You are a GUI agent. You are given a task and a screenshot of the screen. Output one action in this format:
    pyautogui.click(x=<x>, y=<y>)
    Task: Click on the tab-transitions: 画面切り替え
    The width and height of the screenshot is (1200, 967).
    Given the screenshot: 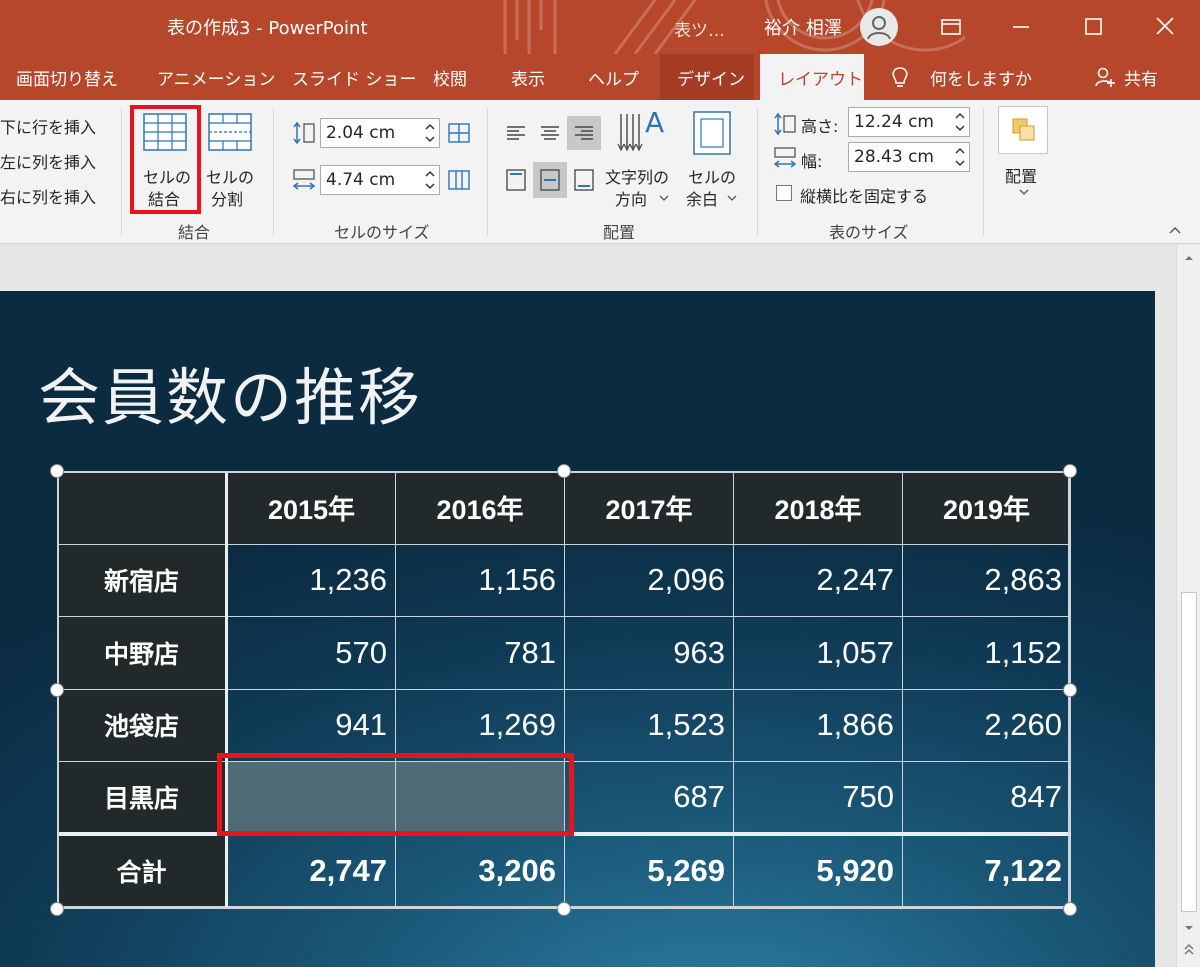 What is the action you would take?
    pyautogui.click(x=67, y=77)
    